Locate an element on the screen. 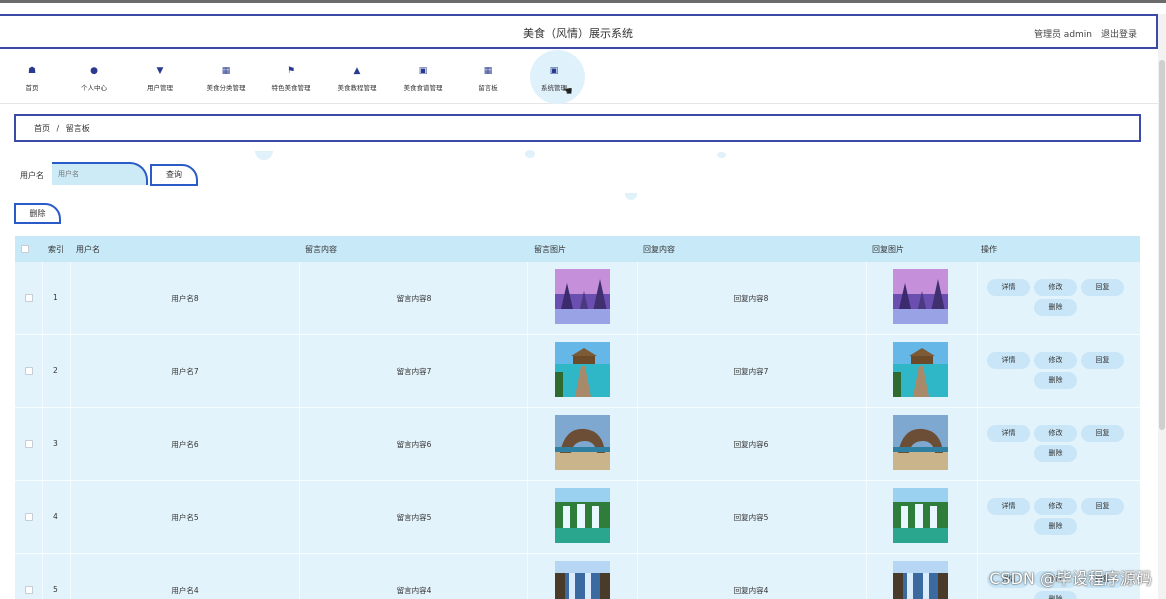  row-reply: 回复内容7 is located at coordinates (751, 371).